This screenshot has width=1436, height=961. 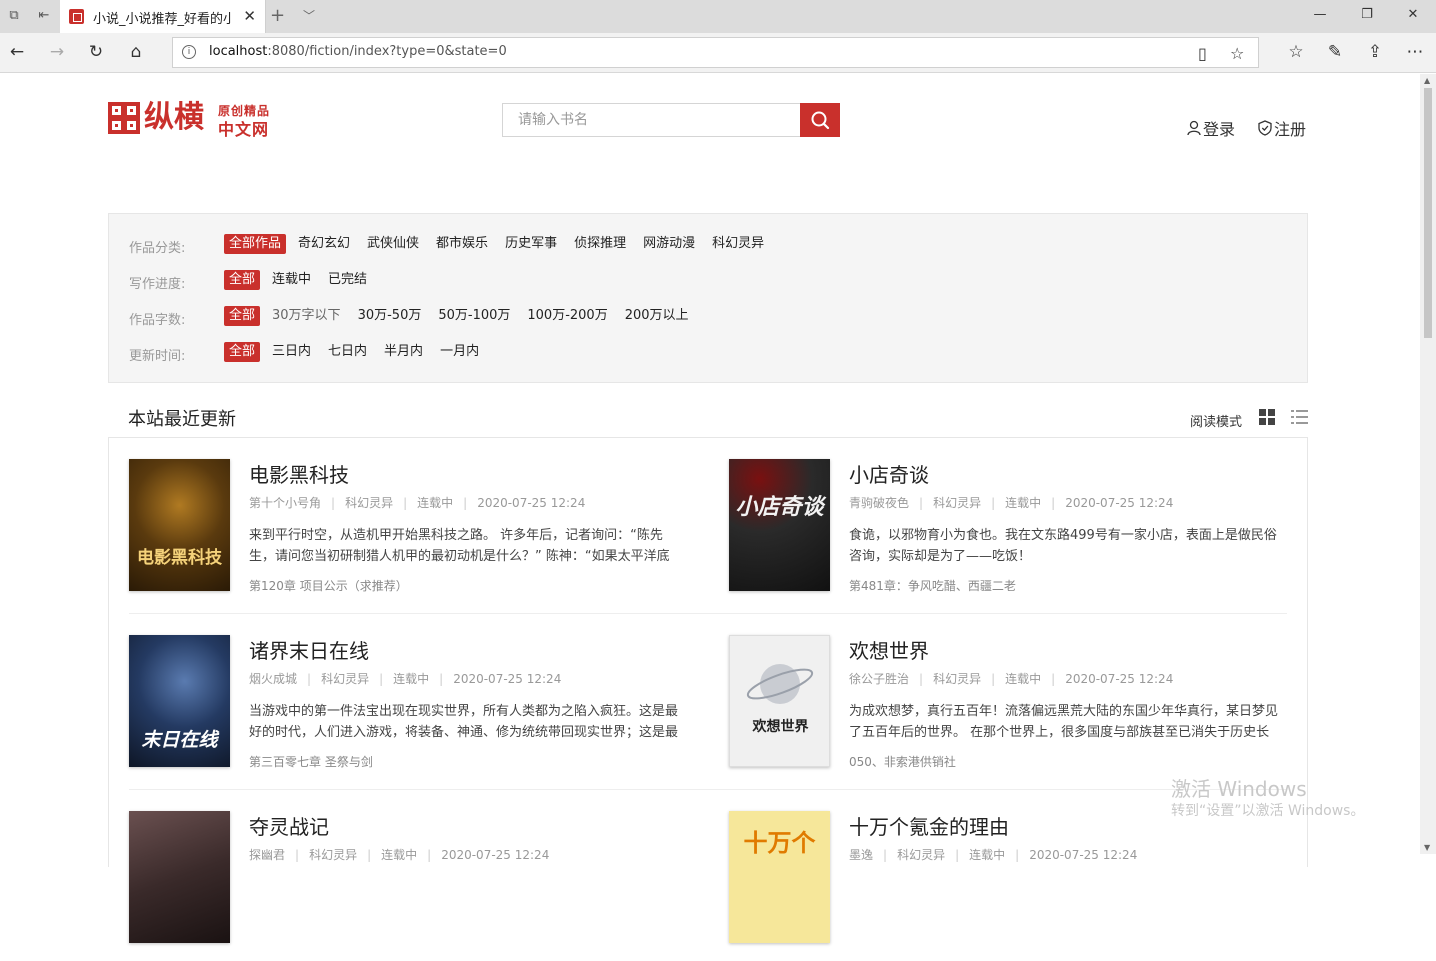 What do you see at coordinates (291, 280) in the screenshot?
I see `filter-option: 连载中` at bounding box center [291, 280].